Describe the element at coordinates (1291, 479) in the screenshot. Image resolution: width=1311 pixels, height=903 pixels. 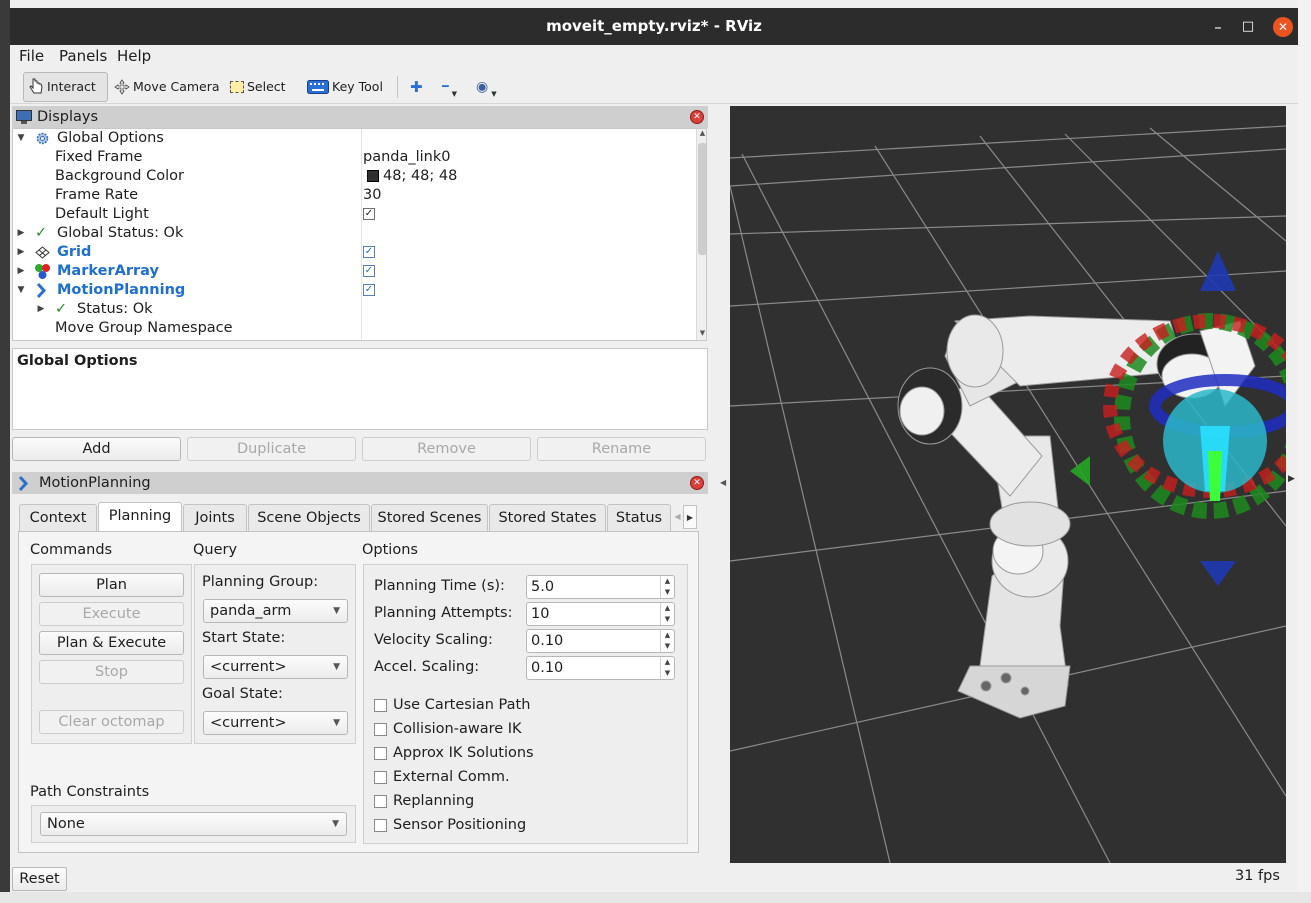
I see `expand-right-icon: ▶` at that location.